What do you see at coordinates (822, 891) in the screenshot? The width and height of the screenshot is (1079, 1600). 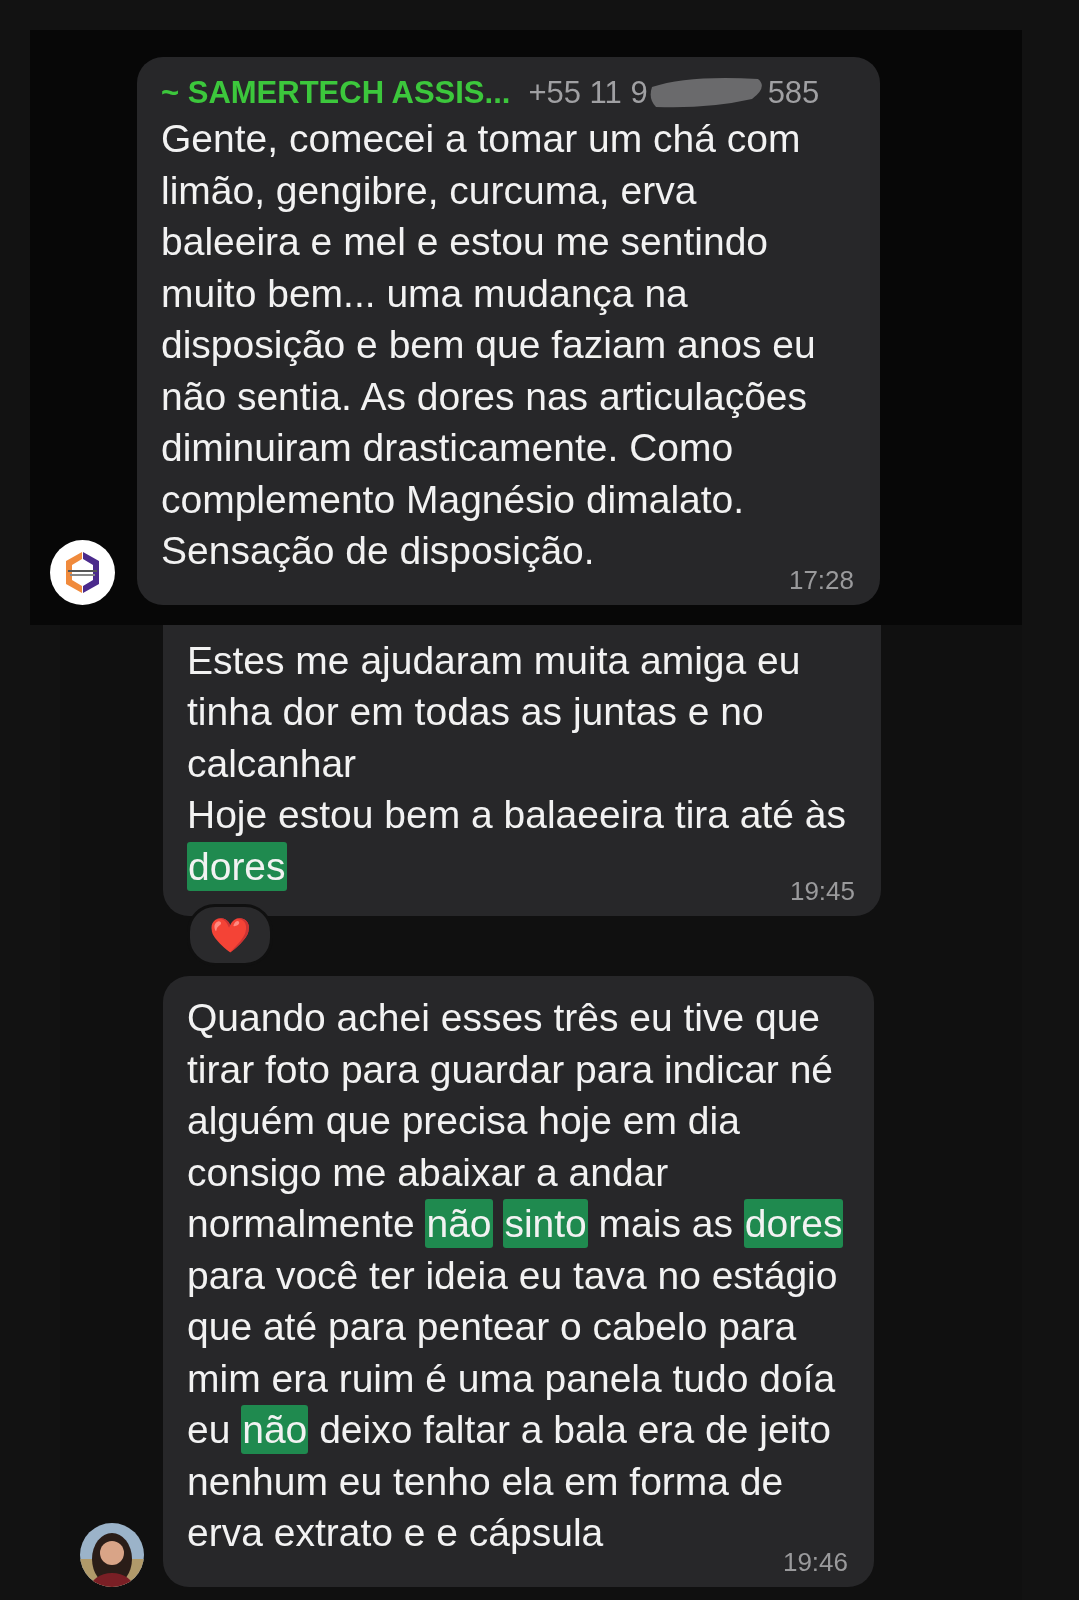 I see `message-time: 19:45` at bounding box center [822, 891].